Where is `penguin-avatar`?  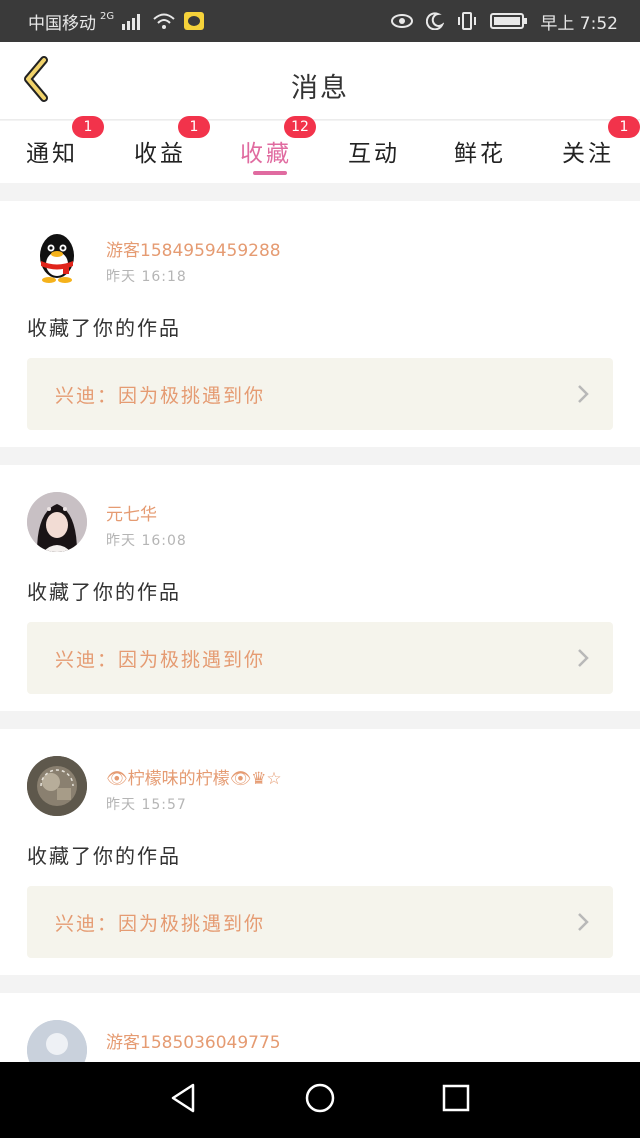
penguin-avatar is located at coordinates (57, 258).